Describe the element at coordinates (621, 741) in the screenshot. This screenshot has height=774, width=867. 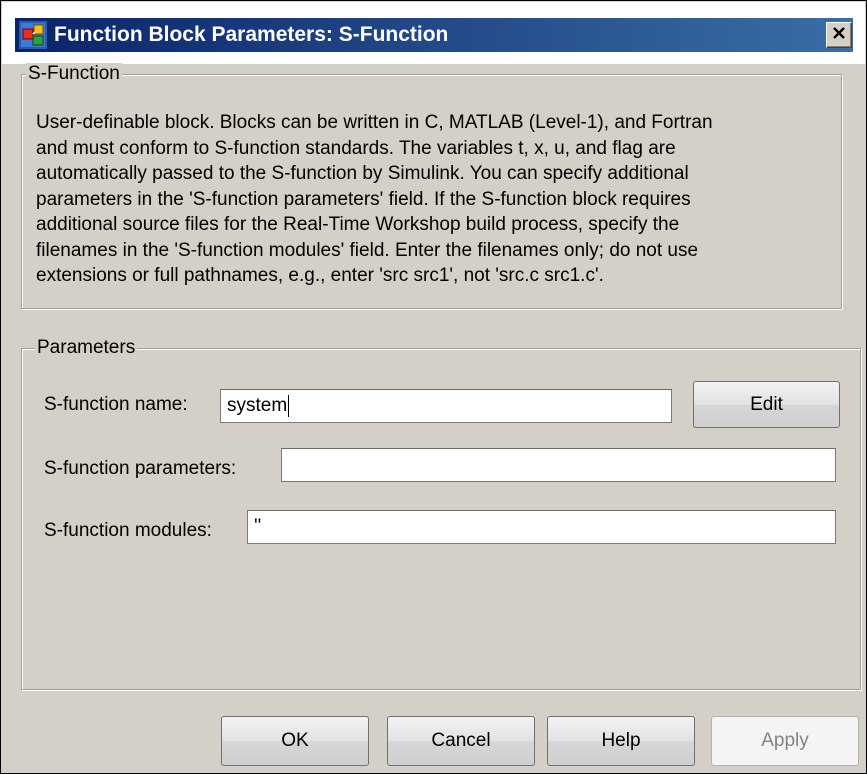
I see `help-button: Help` at that location.